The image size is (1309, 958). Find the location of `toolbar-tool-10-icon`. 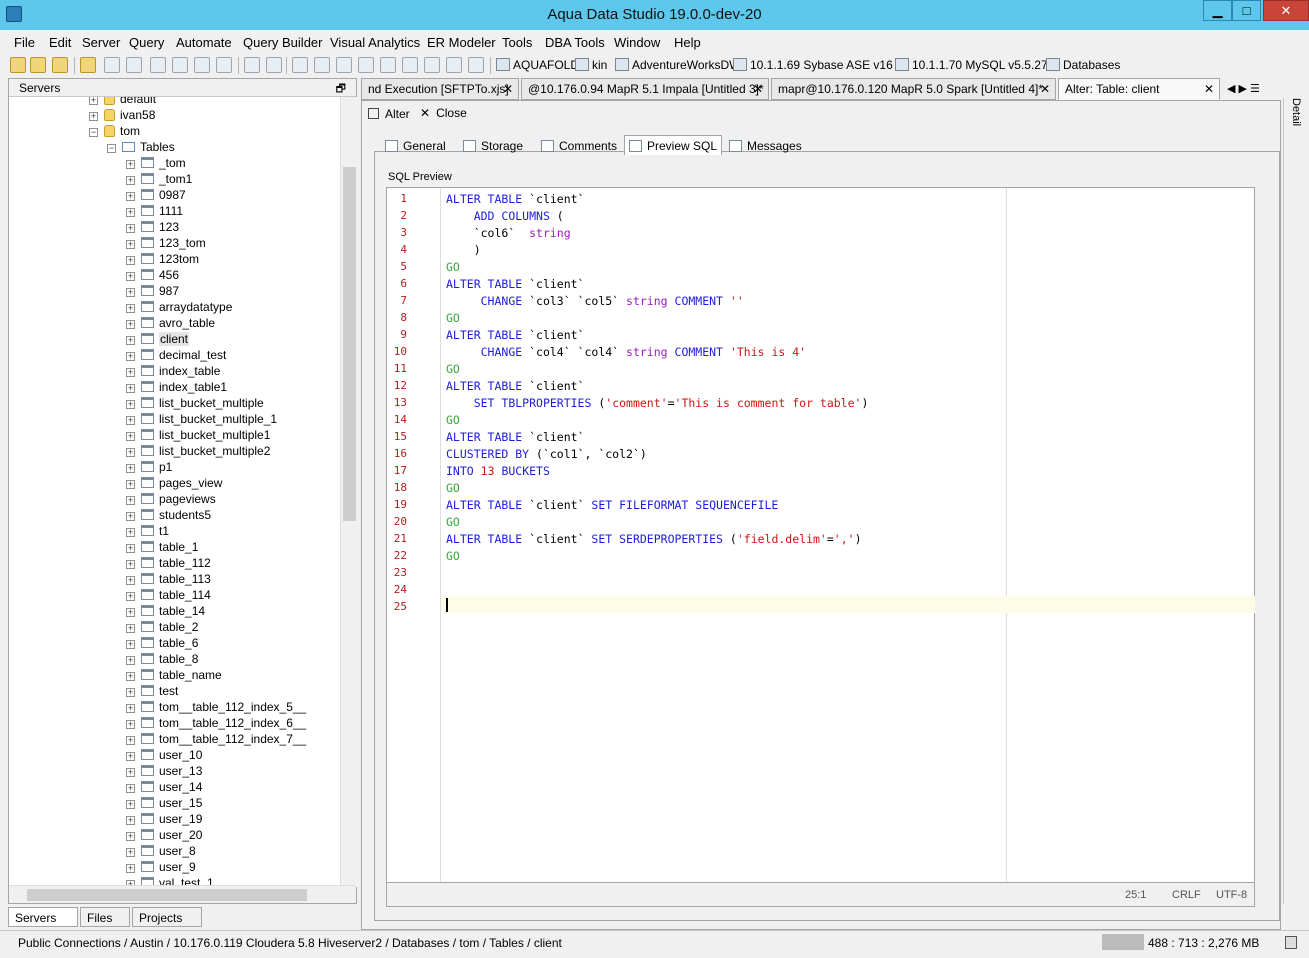

toolbar-tool-10-icon is located at coordinates (224, 65).